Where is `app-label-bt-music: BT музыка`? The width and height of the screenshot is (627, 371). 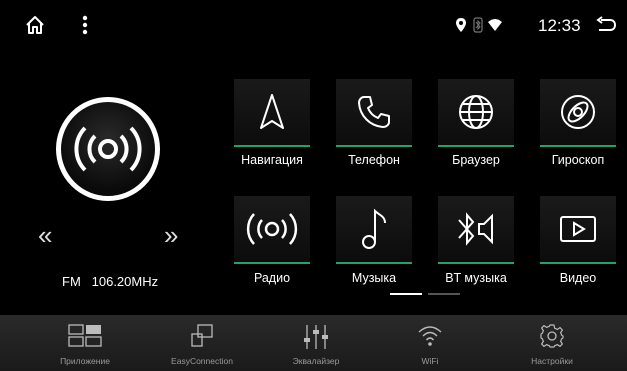 app-label-bt-music: BT музыка is located at coordinates (476, 278).